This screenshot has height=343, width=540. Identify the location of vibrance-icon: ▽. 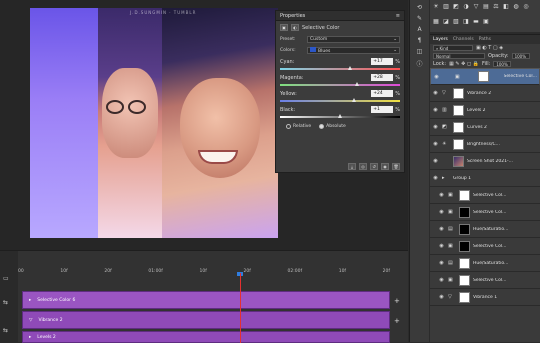
(476, 6).